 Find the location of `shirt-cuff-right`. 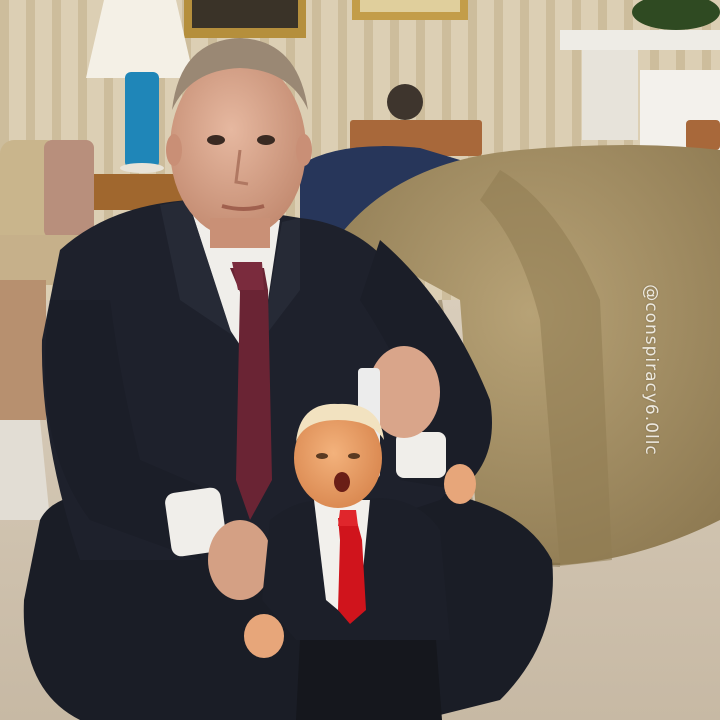

shirt-cuff-right is located at coordinates (421, 455).